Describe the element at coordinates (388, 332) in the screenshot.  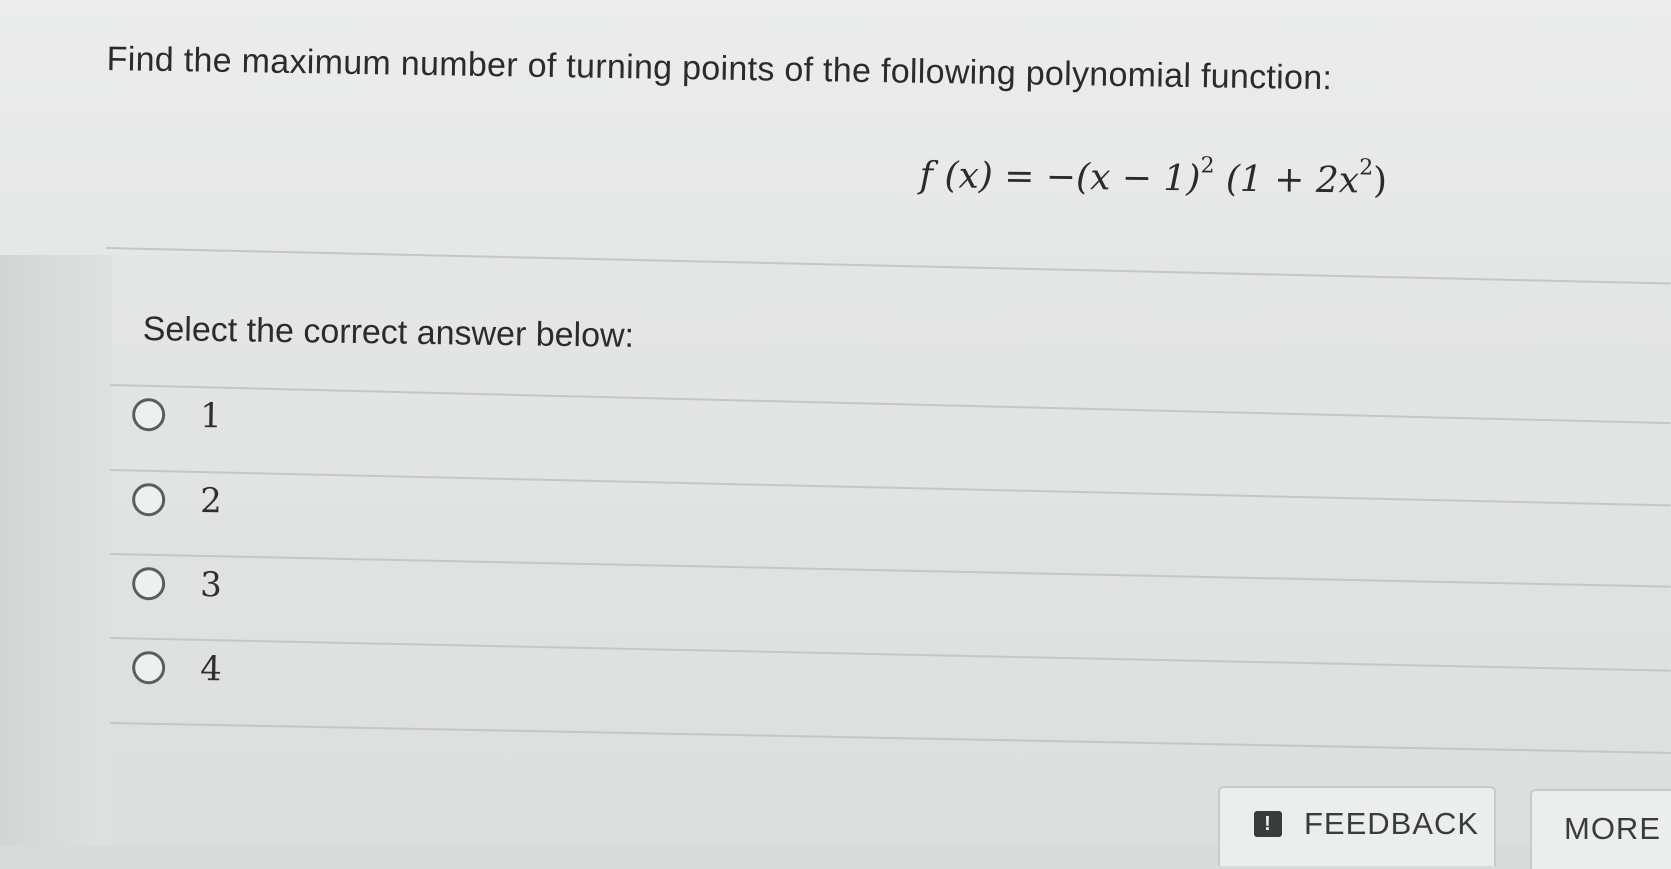
I see `answer-instruction: Select the correct answer below:` at that location.